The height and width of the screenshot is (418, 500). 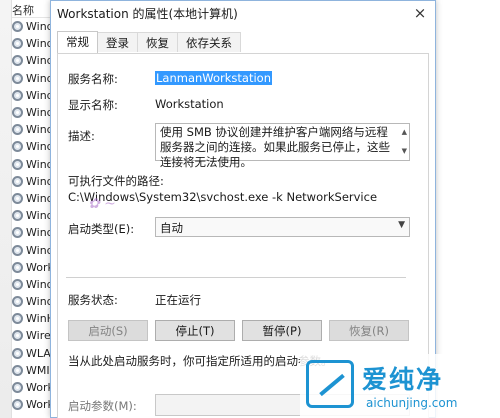 What do you see at coordinates (171, 228) in the screenshot?
I see `startup-type-value: 自动` at bounding box center [171, 228].